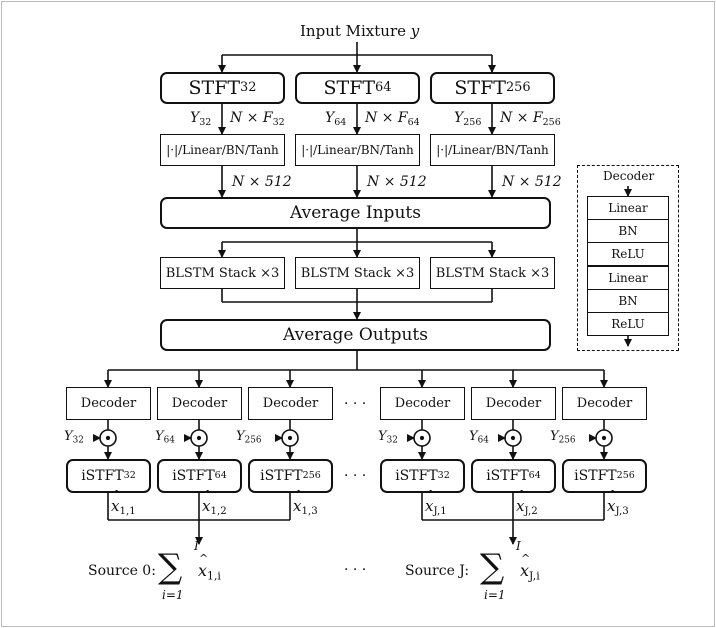  I want to click on estimate-label: xJ,1, so click(436, 503).